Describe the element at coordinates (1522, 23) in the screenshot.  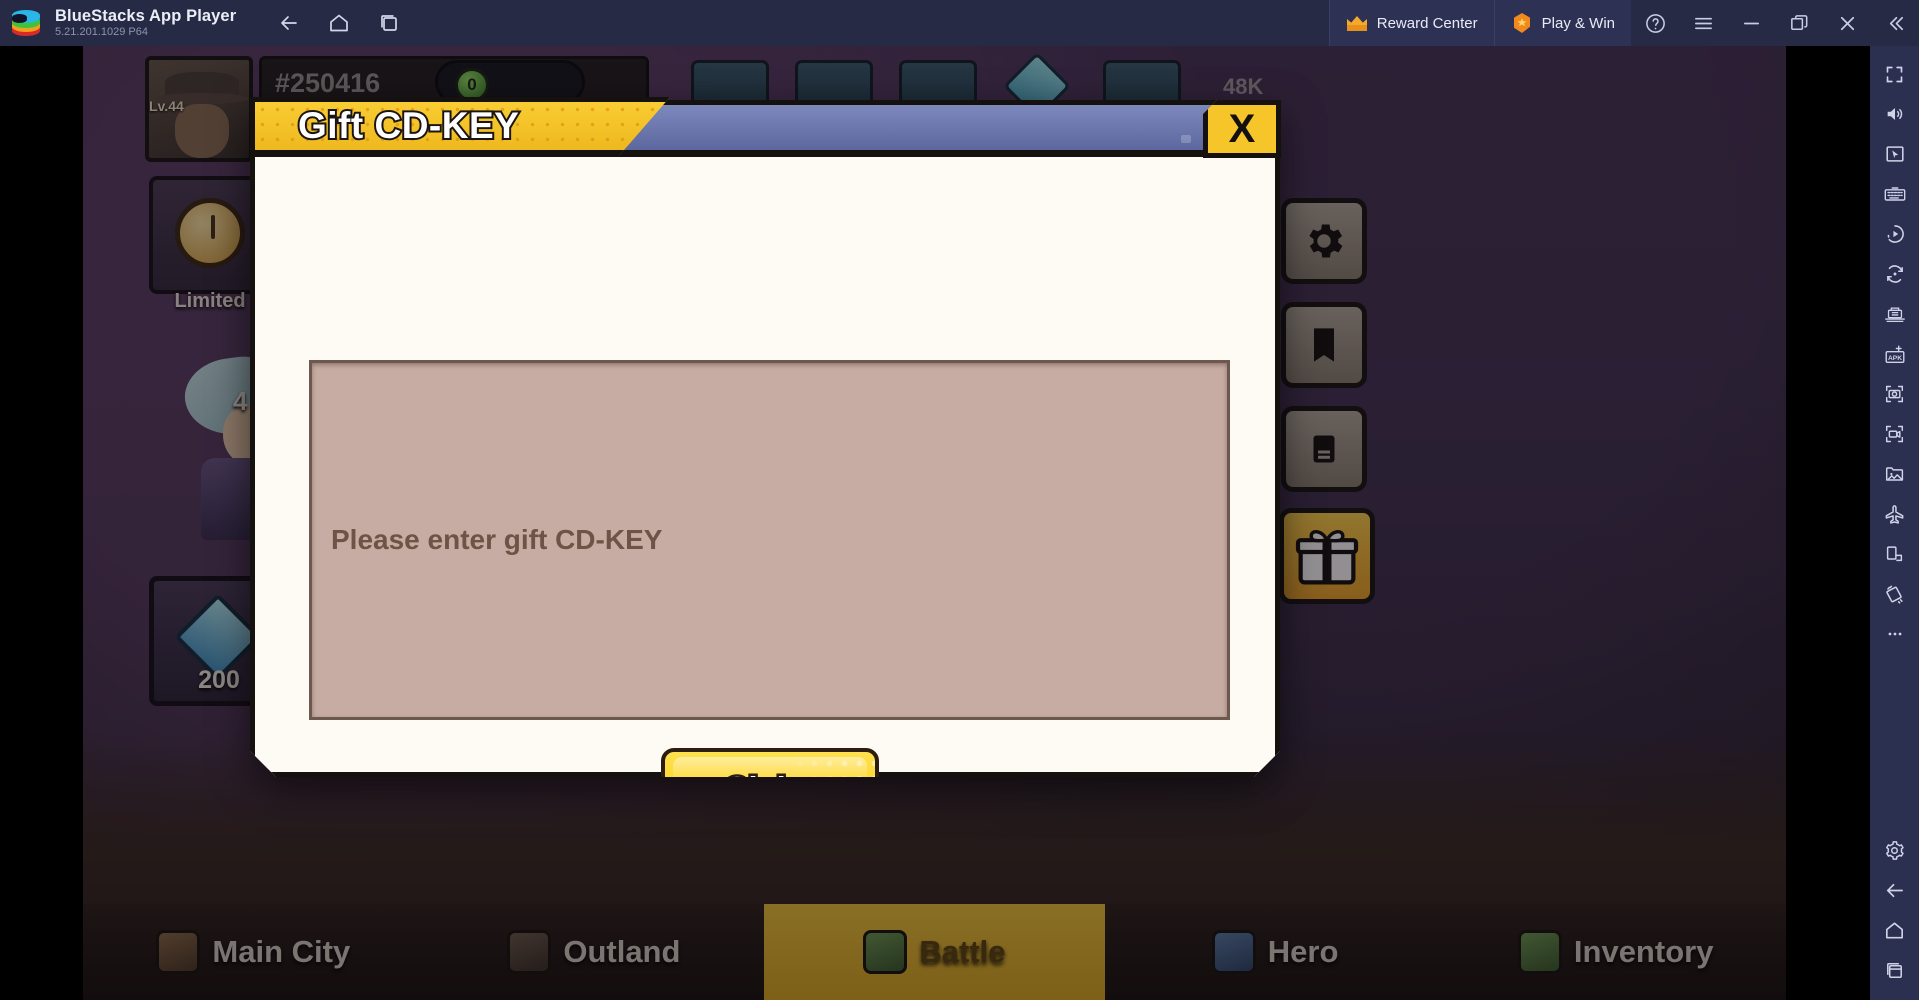
I see `hex-star-icon` at that location.